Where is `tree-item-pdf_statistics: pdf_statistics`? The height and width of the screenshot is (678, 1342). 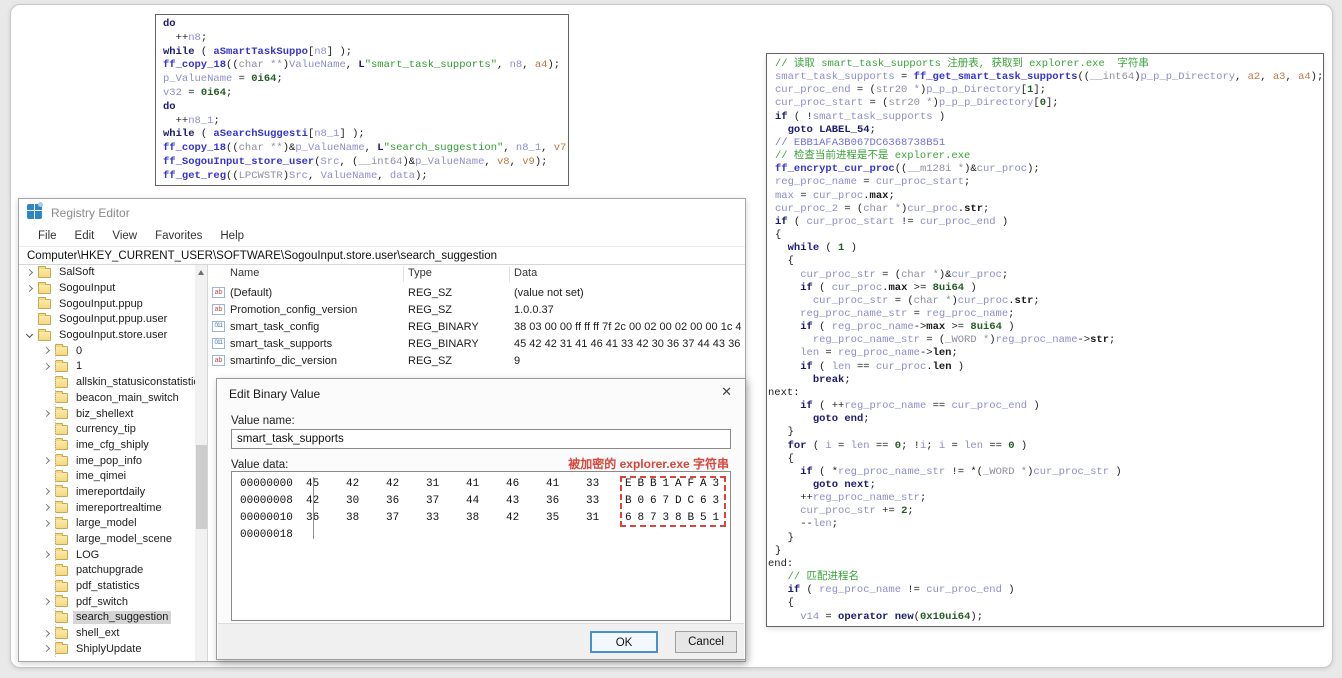
tree-item-pdf_statistics: pdf_statistics is located at coordinates (113, 587).